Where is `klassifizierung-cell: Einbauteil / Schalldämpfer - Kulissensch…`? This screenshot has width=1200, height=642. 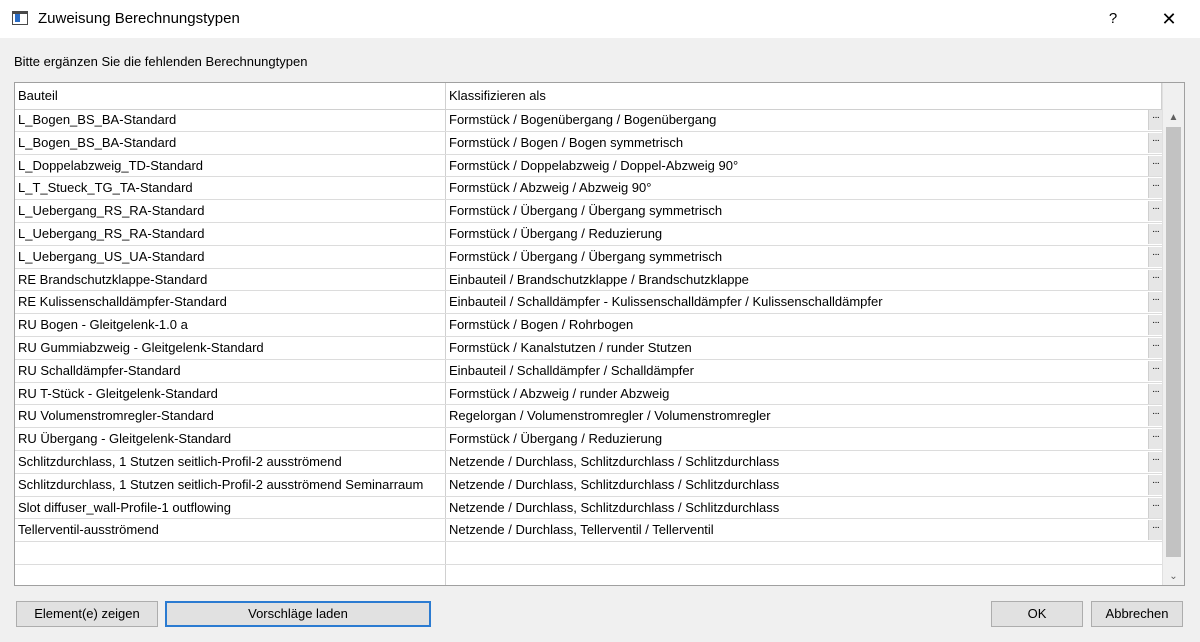
klassifizierung-cell: Einbauteil / Schalldämpfer - Kulissensch… is located at coordinates (797, 302).